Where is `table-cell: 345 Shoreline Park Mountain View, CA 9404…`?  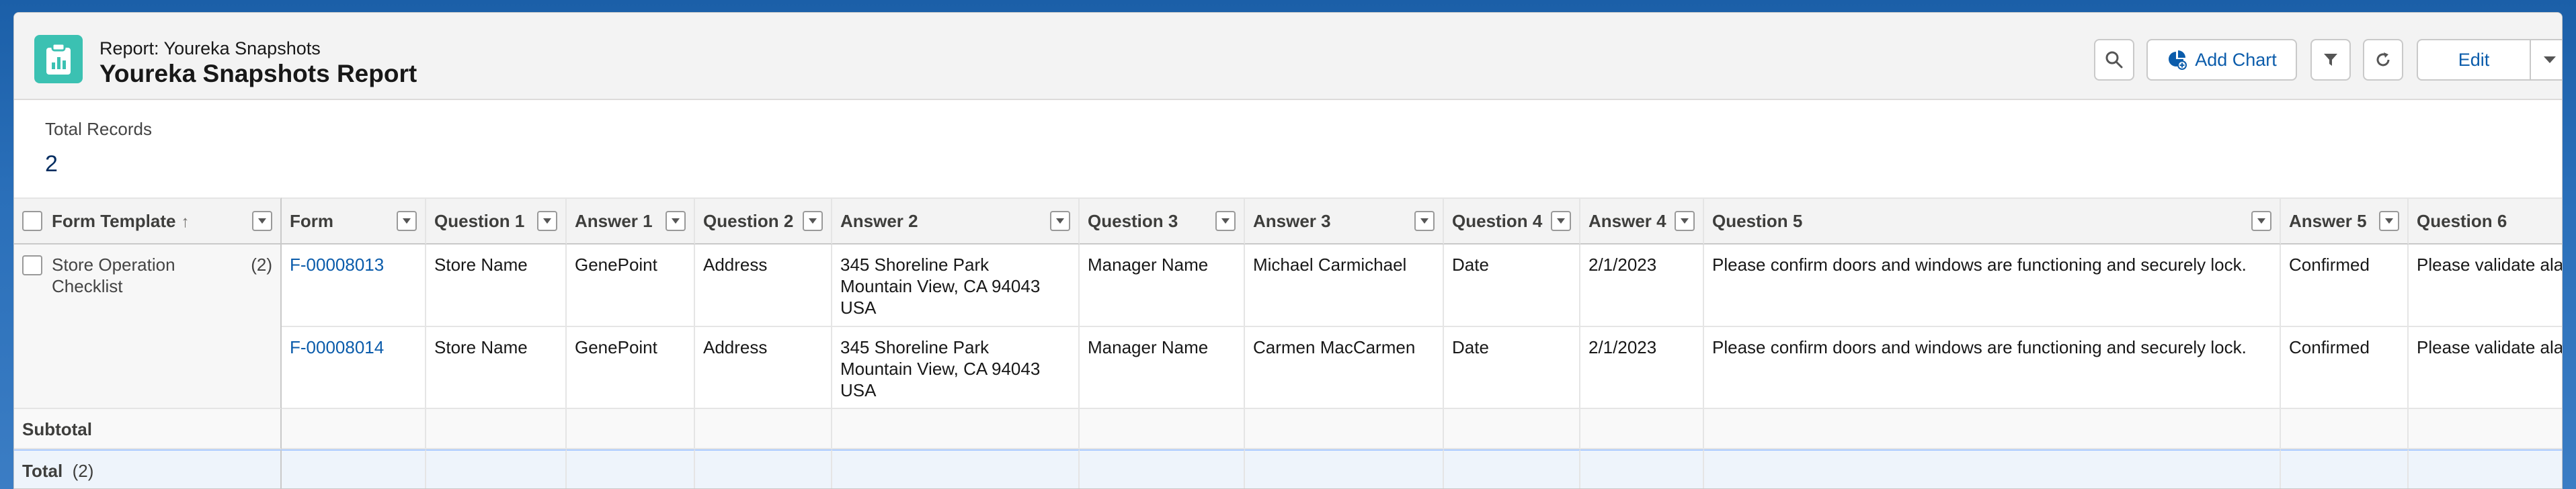
table-cell: 345 Shoreline Park Mountain View, CA 9404… is located at coordinates (956, 285).